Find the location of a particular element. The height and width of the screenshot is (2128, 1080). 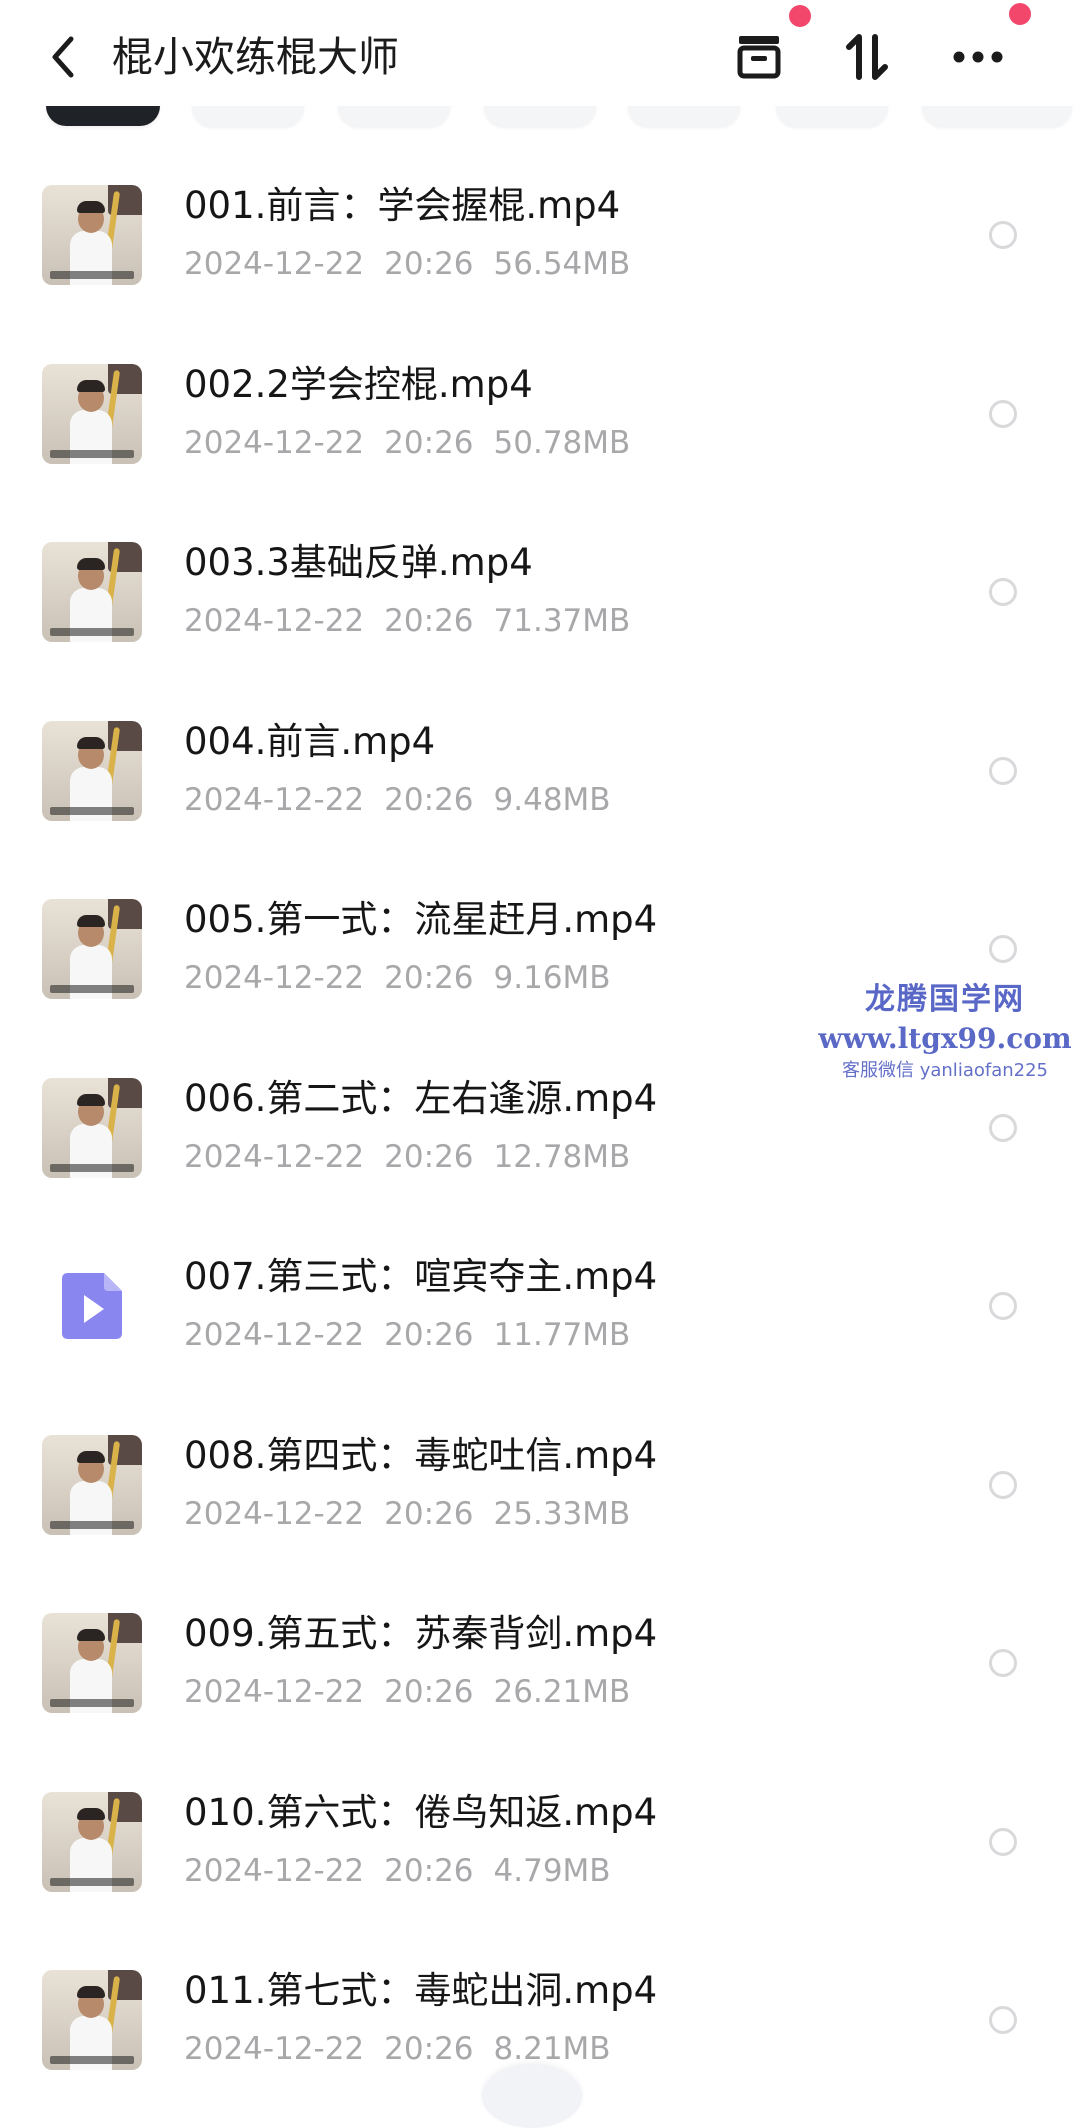

file-size: 4.79MB is located at coordinates (552, 1870).